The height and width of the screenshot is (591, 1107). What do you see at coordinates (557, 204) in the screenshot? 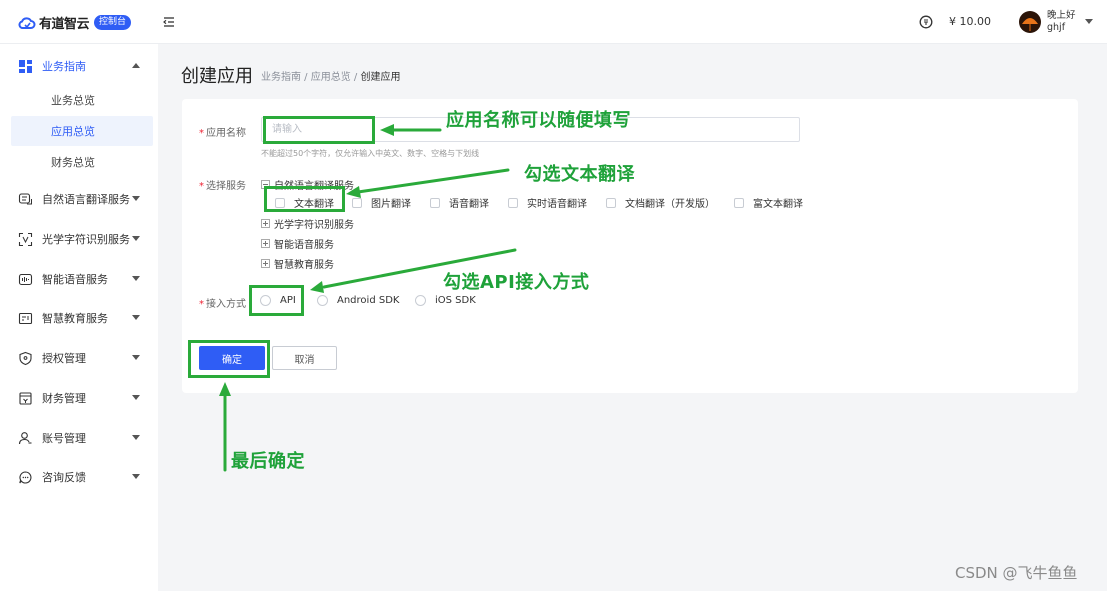
I see `checkbox-label: 实时语音翻译` at bounding box center [557, 204].